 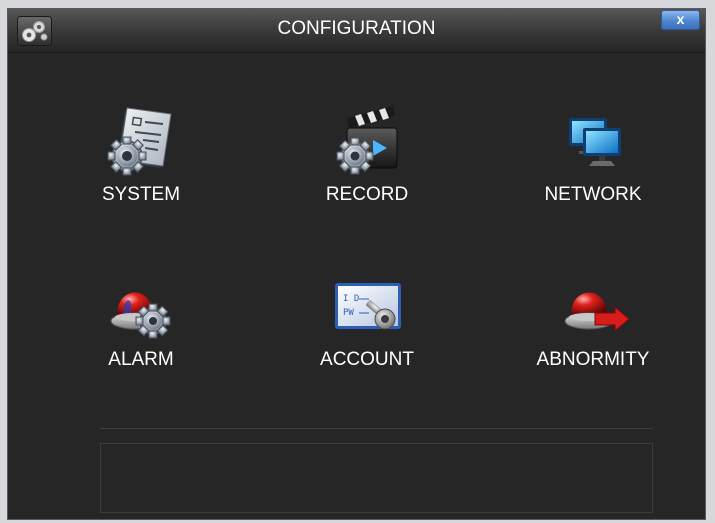 I want to click on menu-item-record: RECORD, so click(x=367, y=164).